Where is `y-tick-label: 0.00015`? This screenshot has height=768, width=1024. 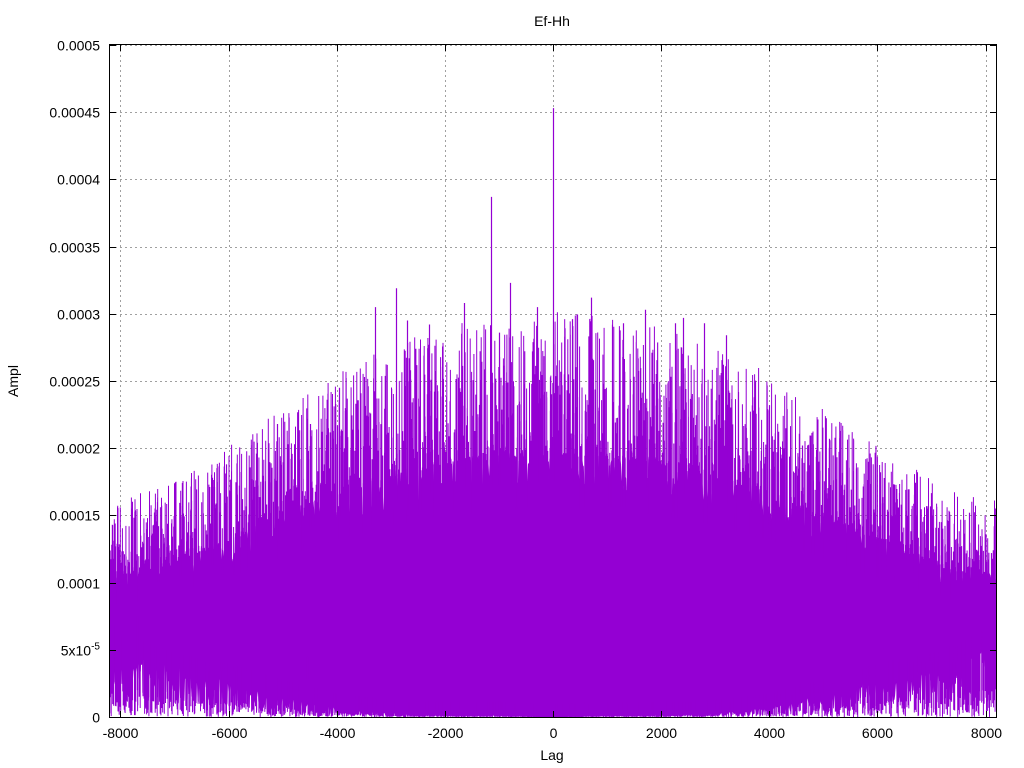 y-tick-label: 0.00015 is located at coordinates (74, 516).